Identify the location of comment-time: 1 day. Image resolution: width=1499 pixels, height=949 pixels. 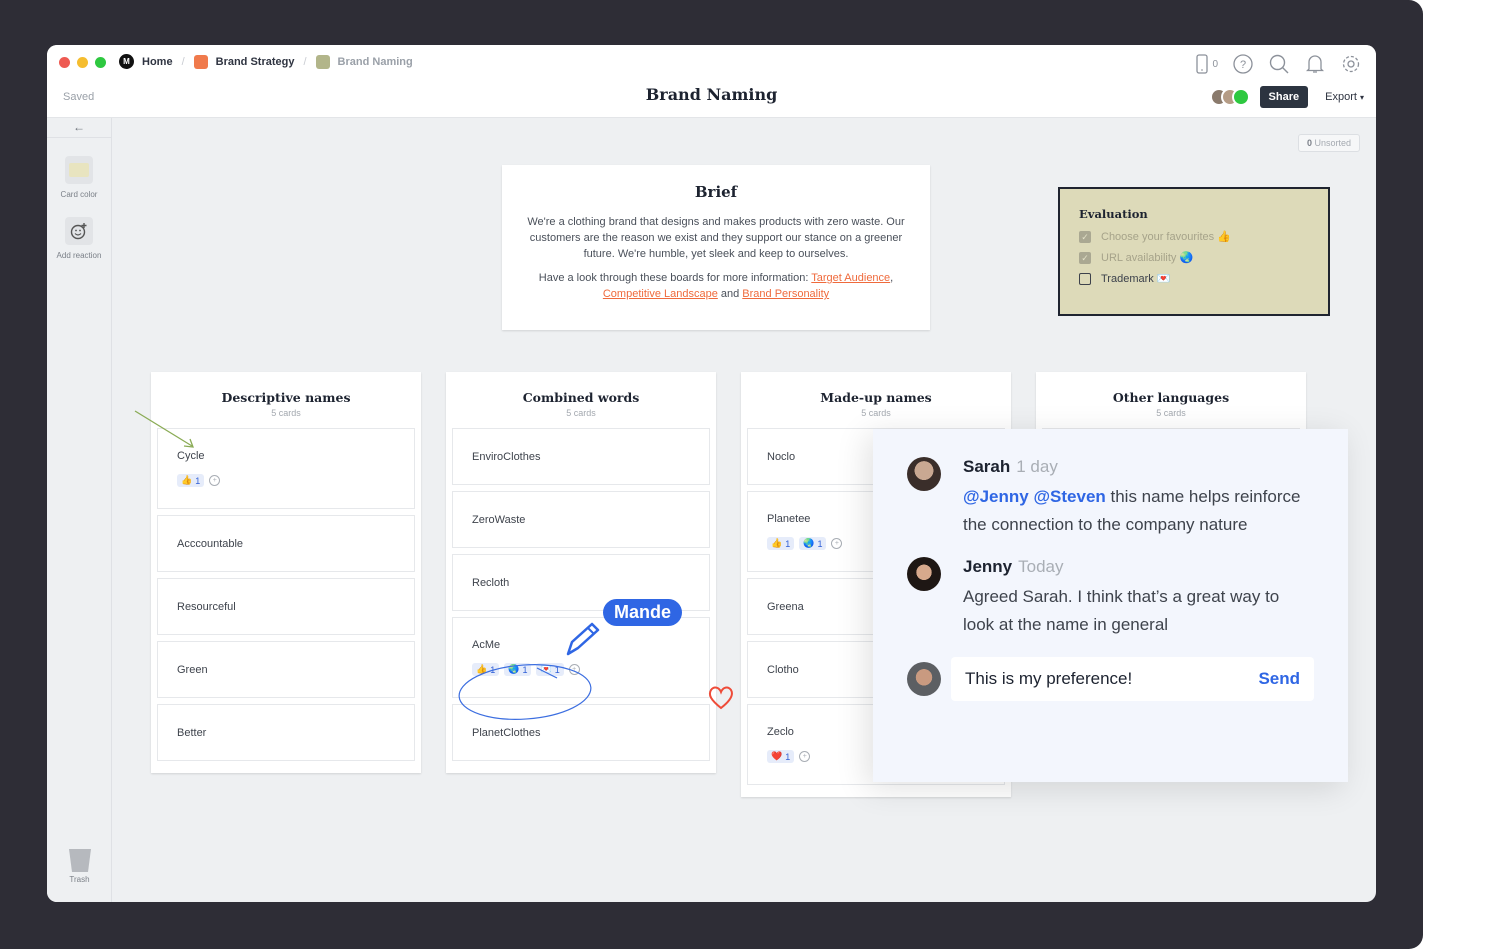
(1037, 466).